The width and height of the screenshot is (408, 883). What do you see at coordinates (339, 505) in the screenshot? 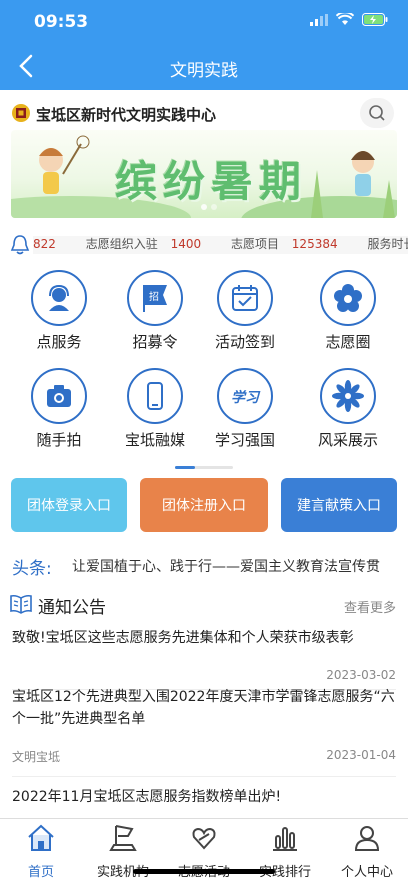
I see `suggestion-button: 建言献策入口` at bounding box center [339, 505].